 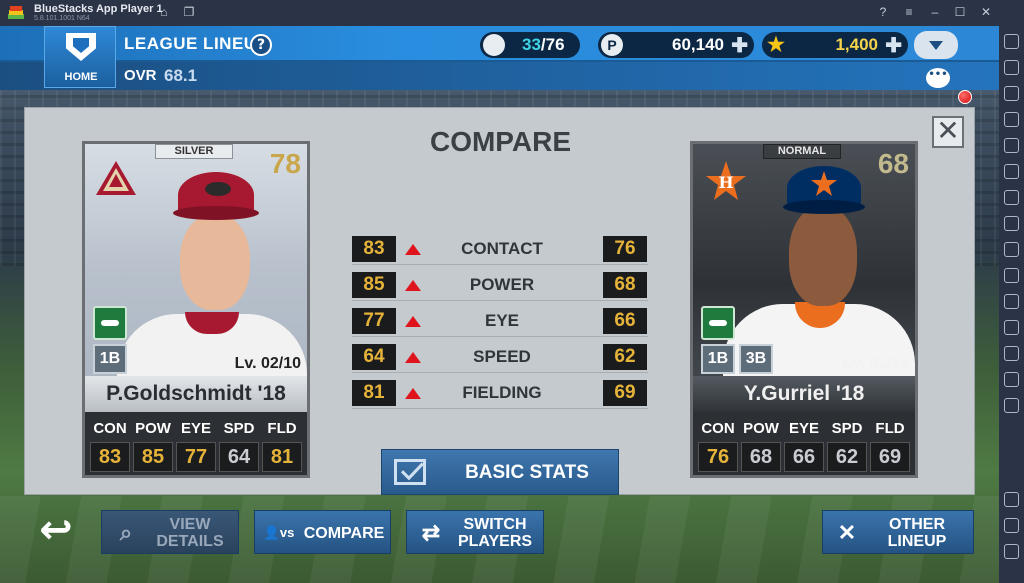 I want to click on switch-players-button: ⇄ SWITCH PLAYERS, so click(x=475, y=532).